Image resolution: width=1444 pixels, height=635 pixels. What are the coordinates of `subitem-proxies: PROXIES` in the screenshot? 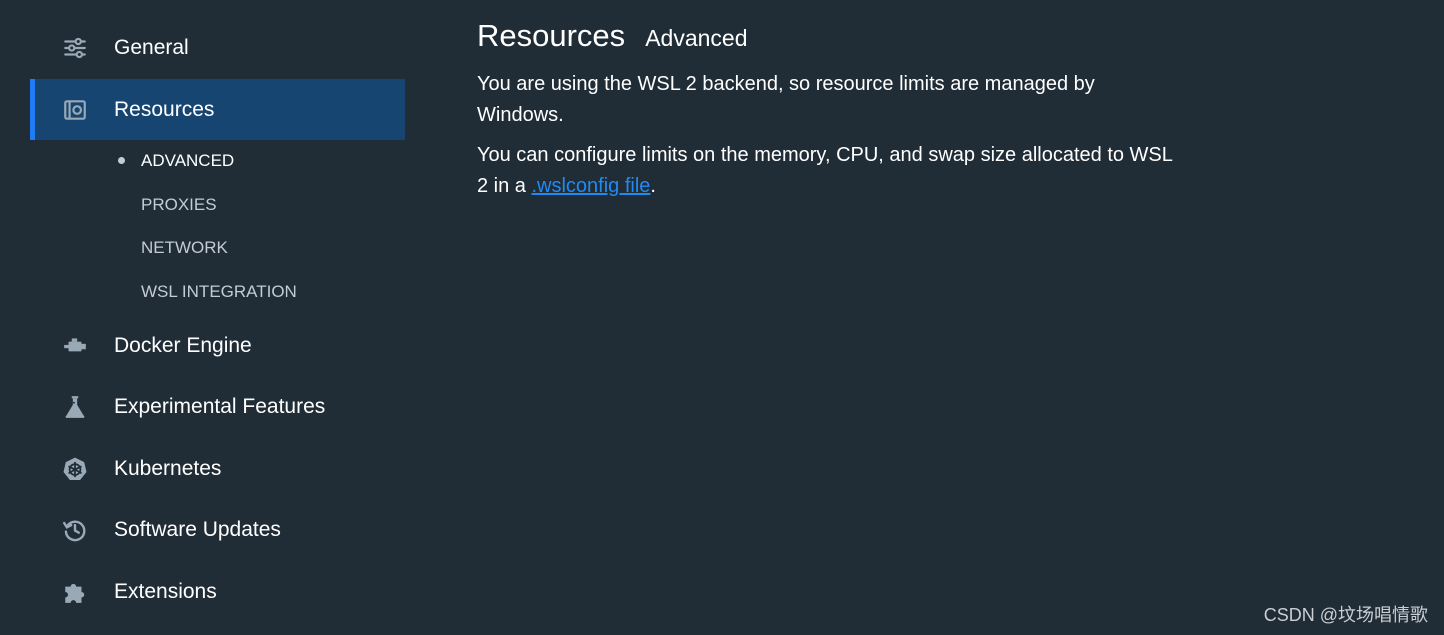 It's located at (179, 205).